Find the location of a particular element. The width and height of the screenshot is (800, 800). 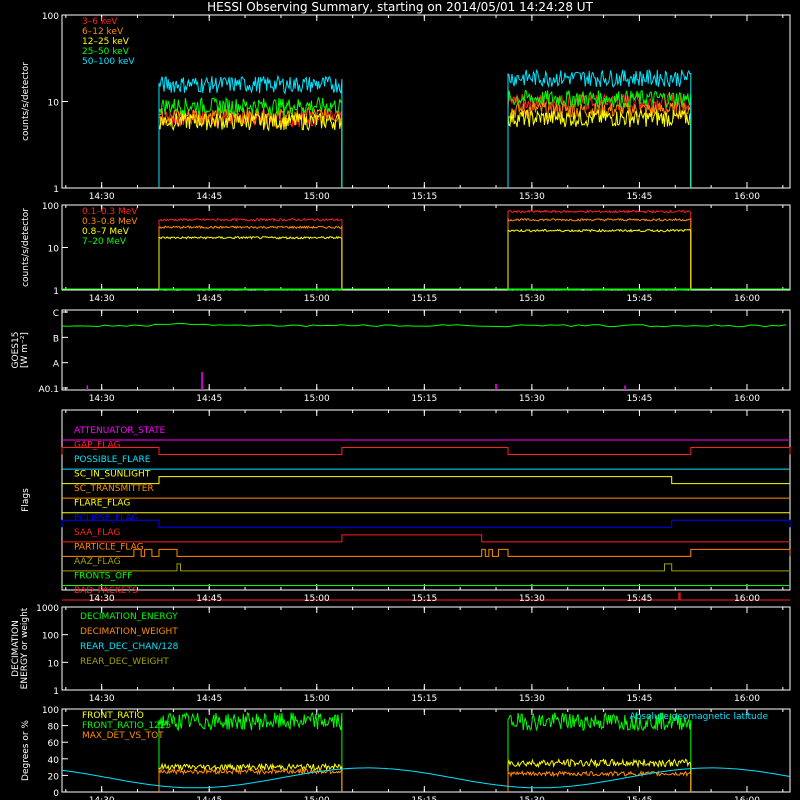

flag-label: POSSIBLE_FLARE is located at coordinates (112, 460).